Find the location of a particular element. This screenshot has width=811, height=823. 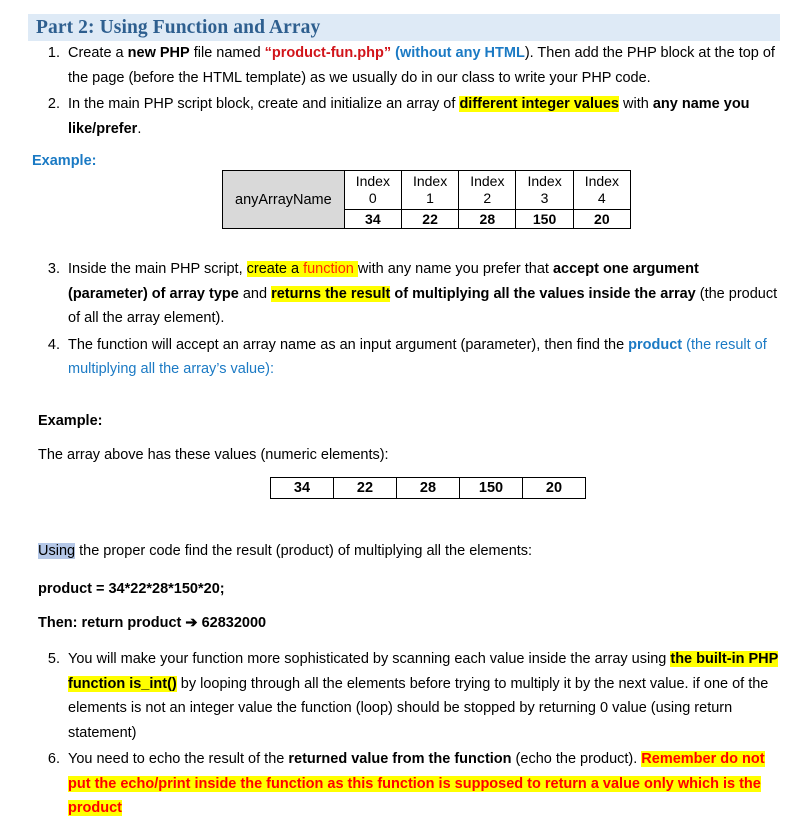

list-item-number: 3. is located at coordinates (53, 269).